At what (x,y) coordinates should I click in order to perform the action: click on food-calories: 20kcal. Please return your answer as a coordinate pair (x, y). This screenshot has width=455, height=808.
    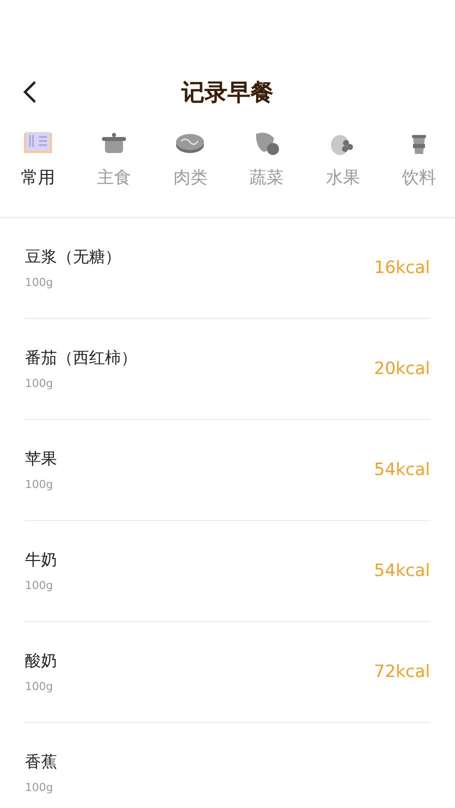
    Looking at the image, I should click on (402, 369).